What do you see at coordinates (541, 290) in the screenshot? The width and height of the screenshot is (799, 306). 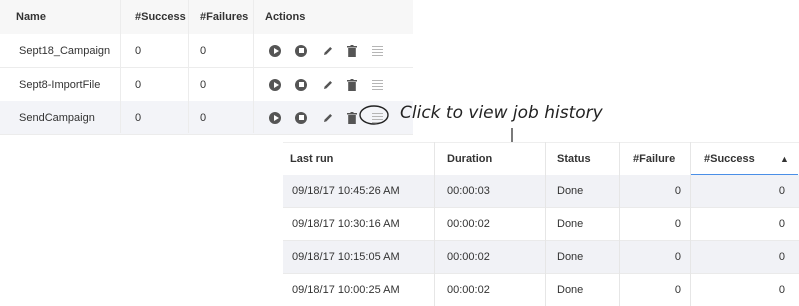 I see `table-row: 09/18/17 10:00:25 AM 00:00:02 Done 0 0` at bounding box center [541, 290].